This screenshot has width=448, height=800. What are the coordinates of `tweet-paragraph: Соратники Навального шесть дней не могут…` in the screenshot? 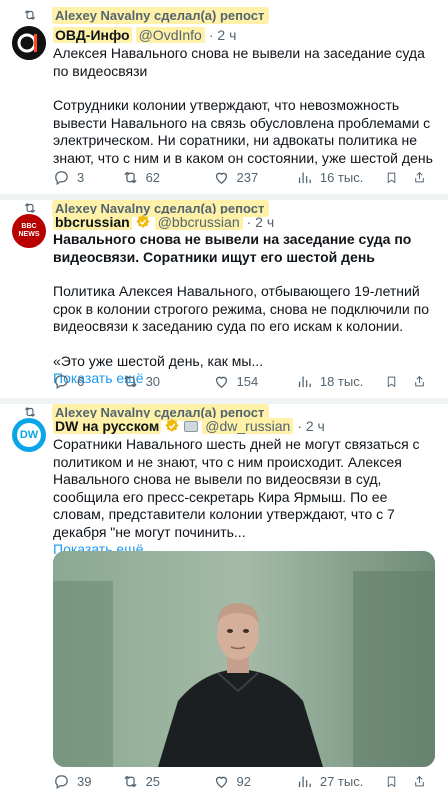 It's located at (238, 488).